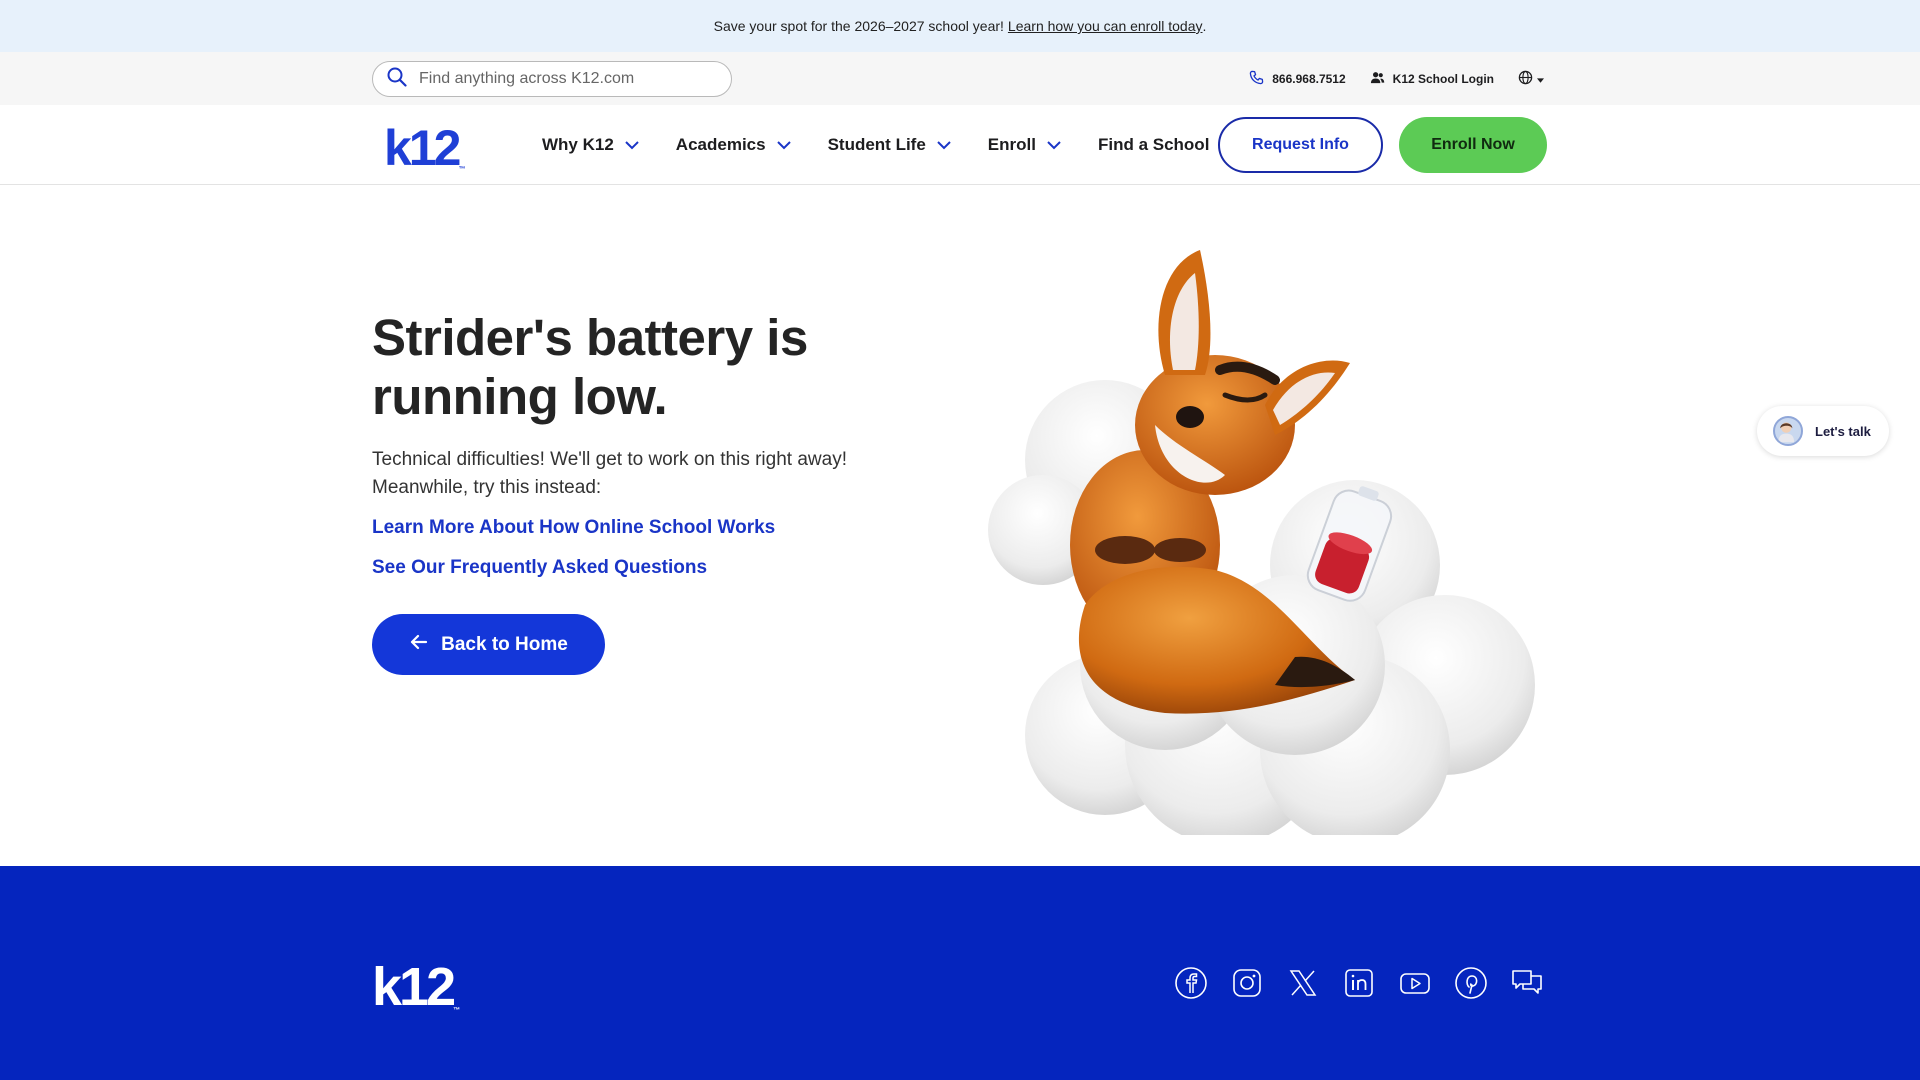  I want to click on announcement-link: Learn how you can enroll today, so click(1105, 26).